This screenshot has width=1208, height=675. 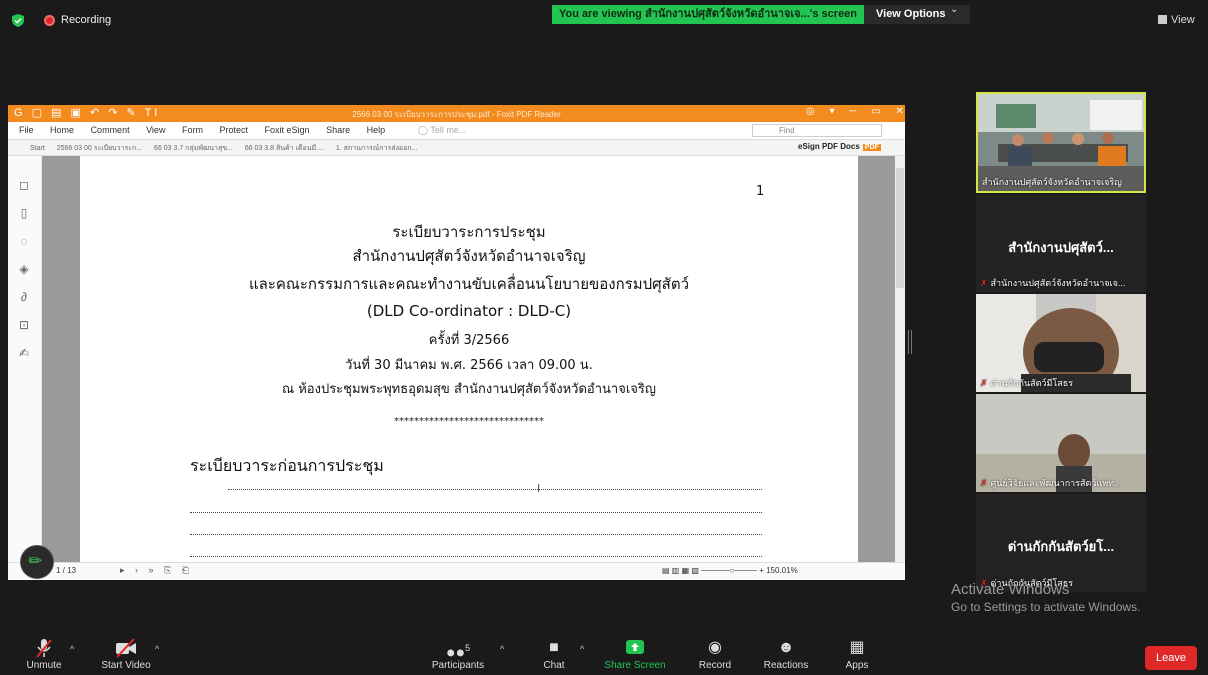 I want to click on panel-resize-handle, so click(x=910, y=342).